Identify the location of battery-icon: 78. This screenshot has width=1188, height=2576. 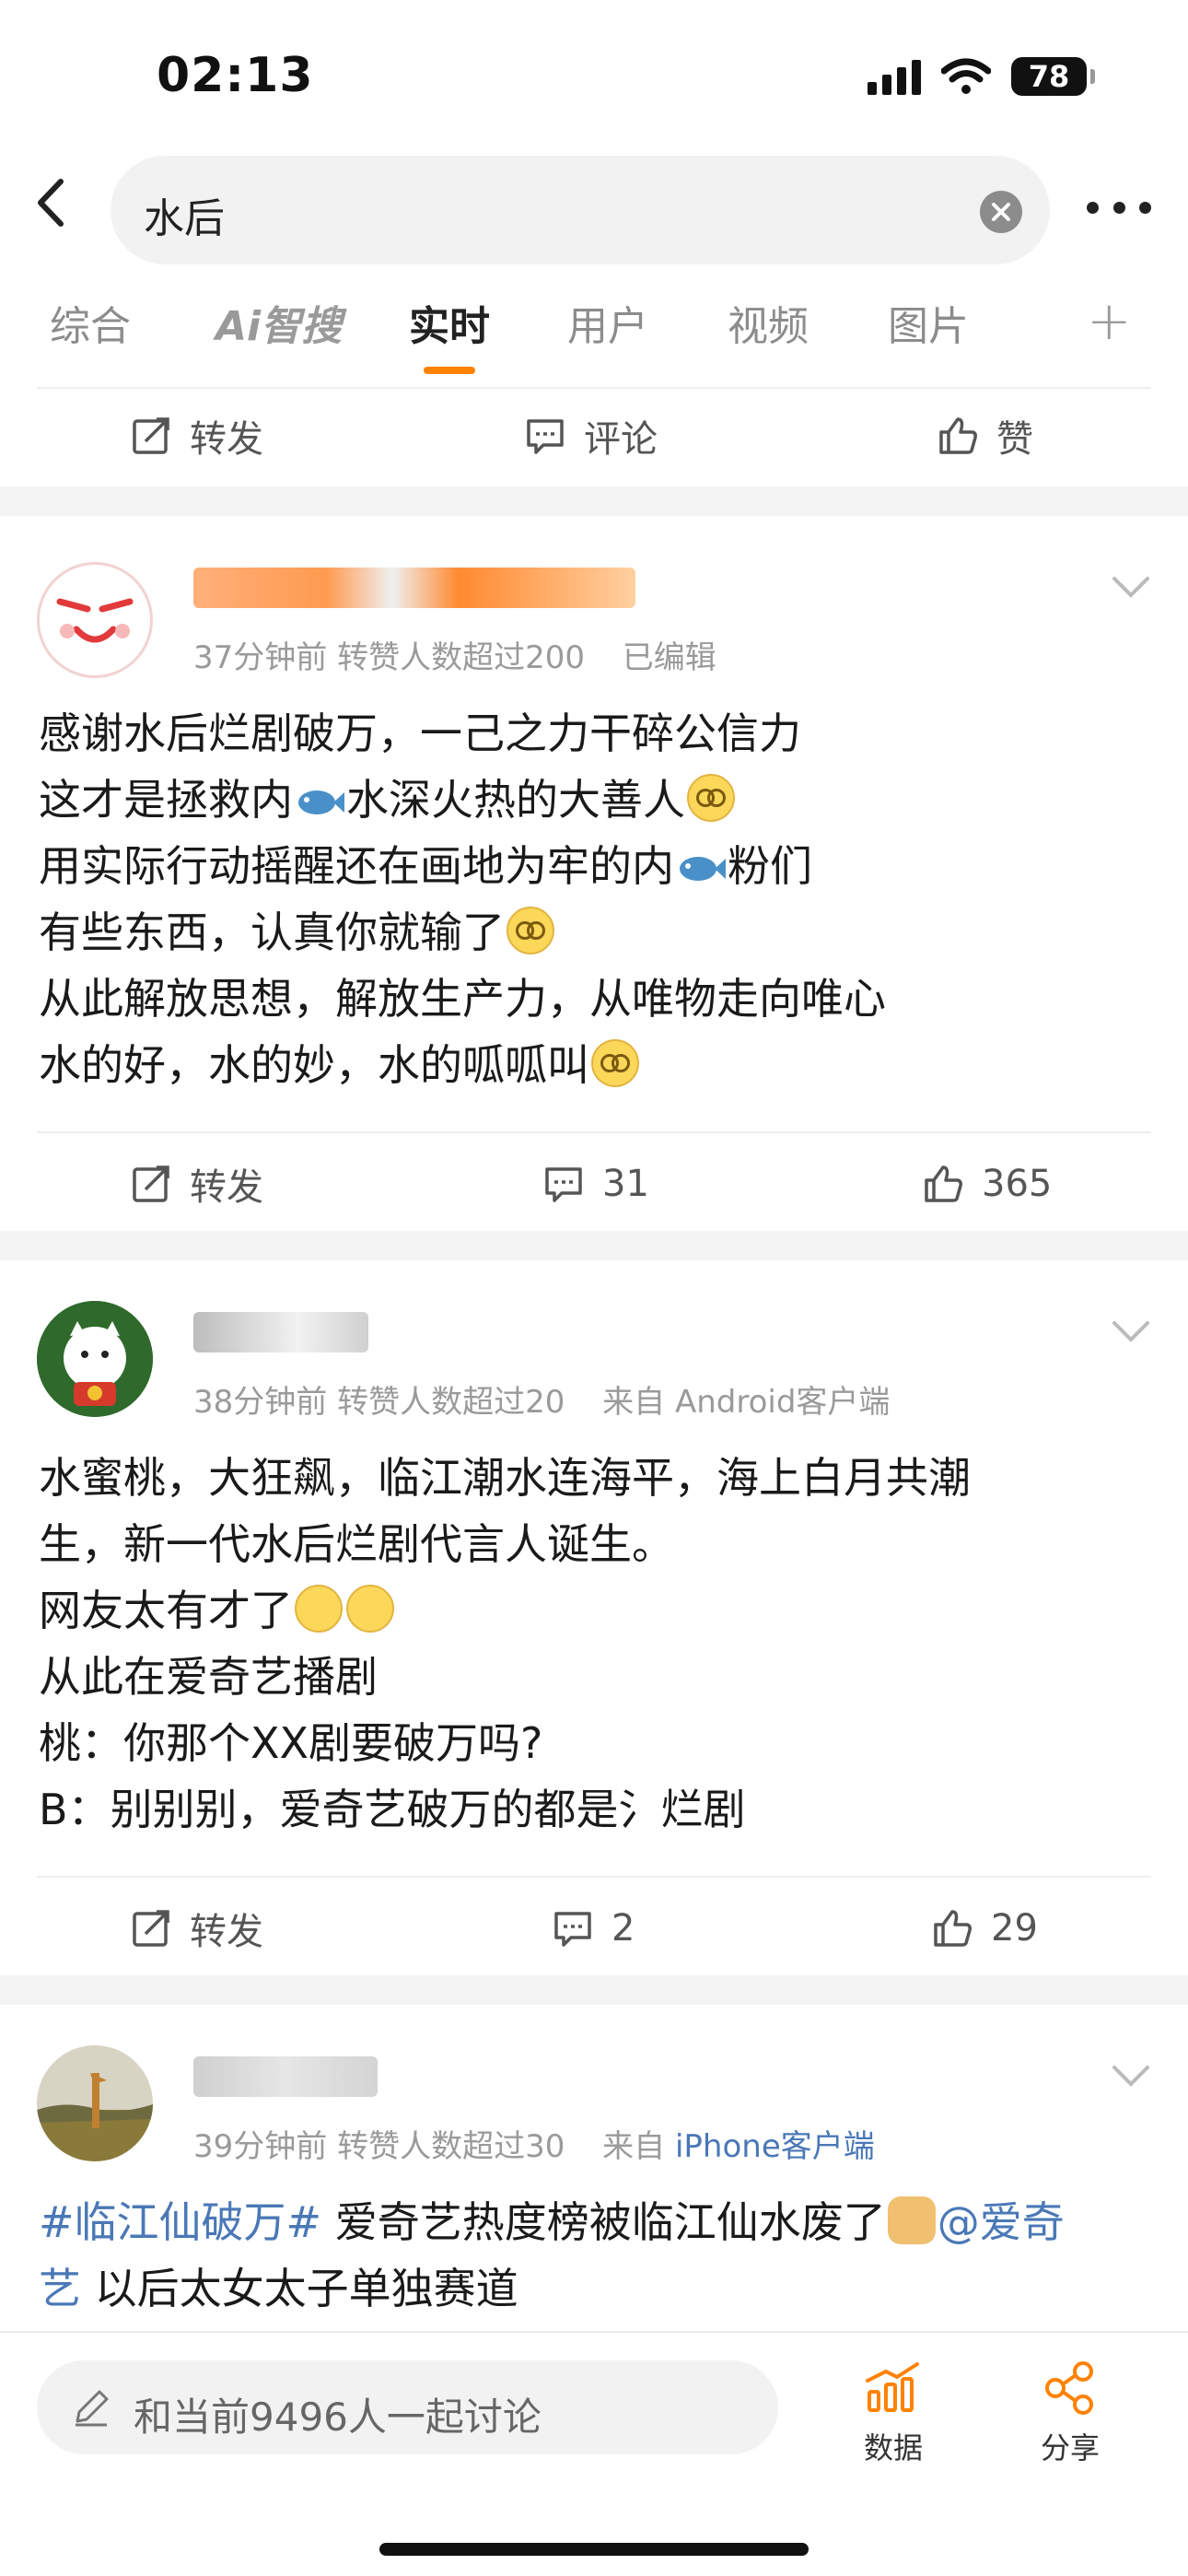
(1053, 76).